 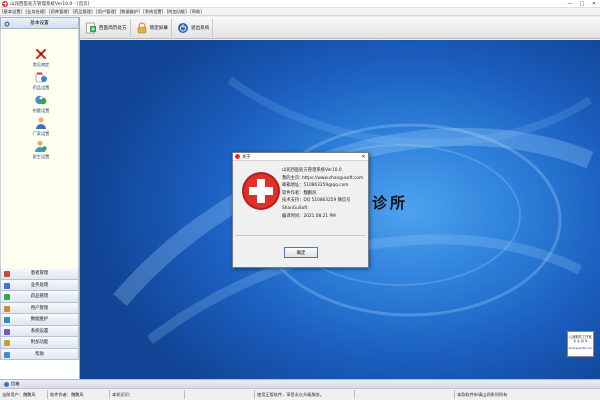 I want to click on dialog-app-icon, so click(x=237, y=156).